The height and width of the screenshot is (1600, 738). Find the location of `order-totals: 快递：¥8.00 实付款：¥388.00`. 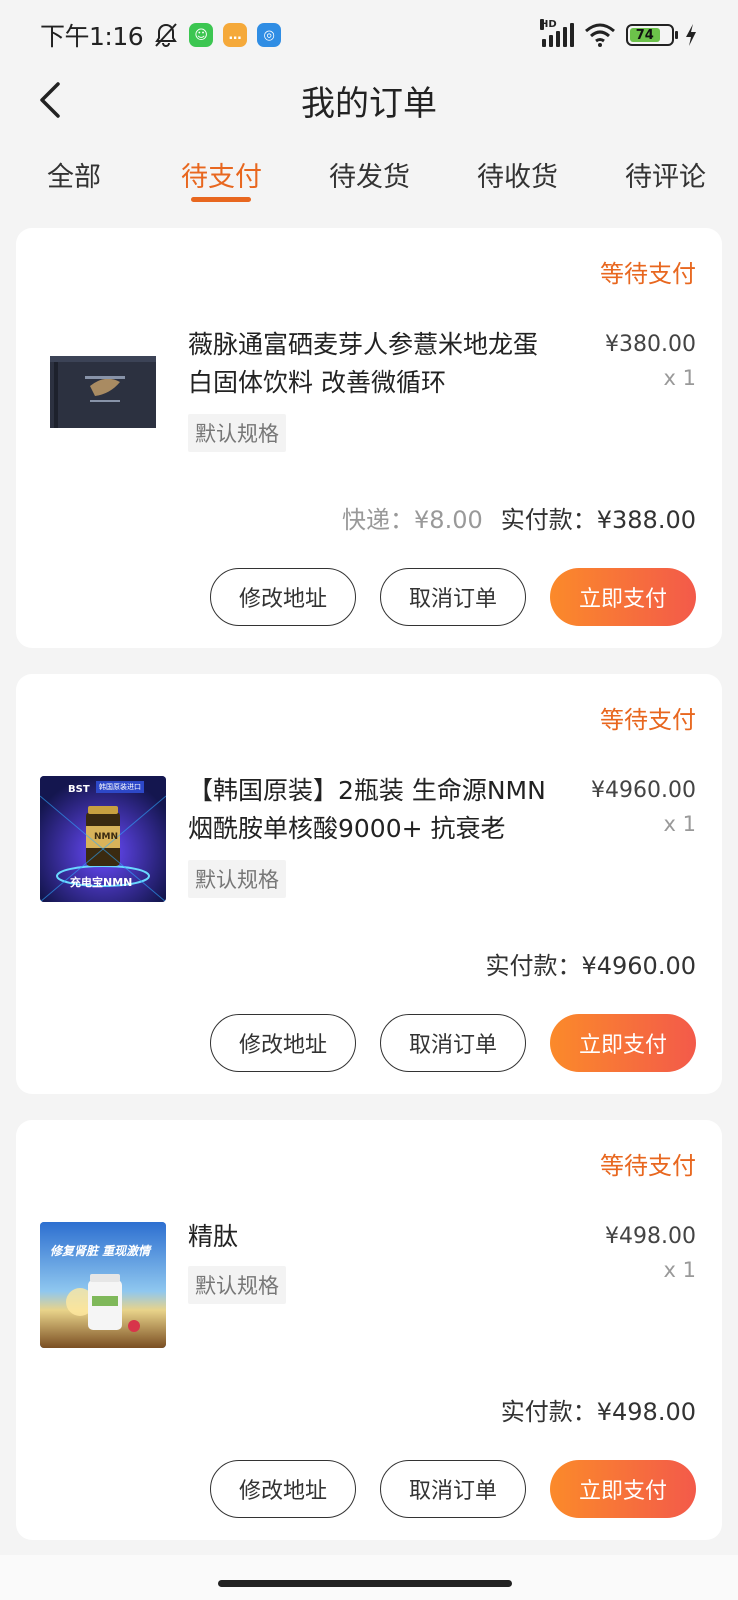

order-totals: 快递：¥8.00 实付款：¥388.00 is located at coordinates (519, 517).